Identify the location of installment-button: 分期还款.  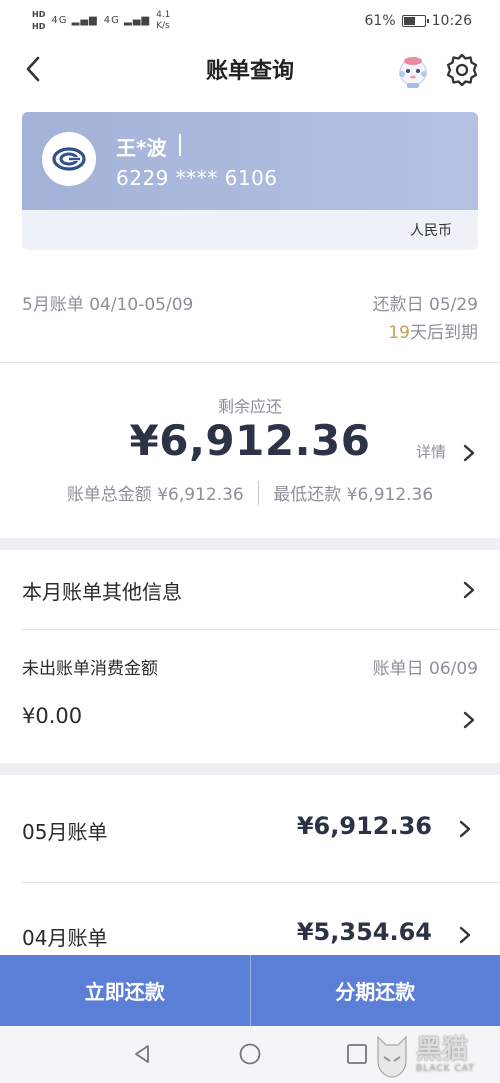
(374, 990).